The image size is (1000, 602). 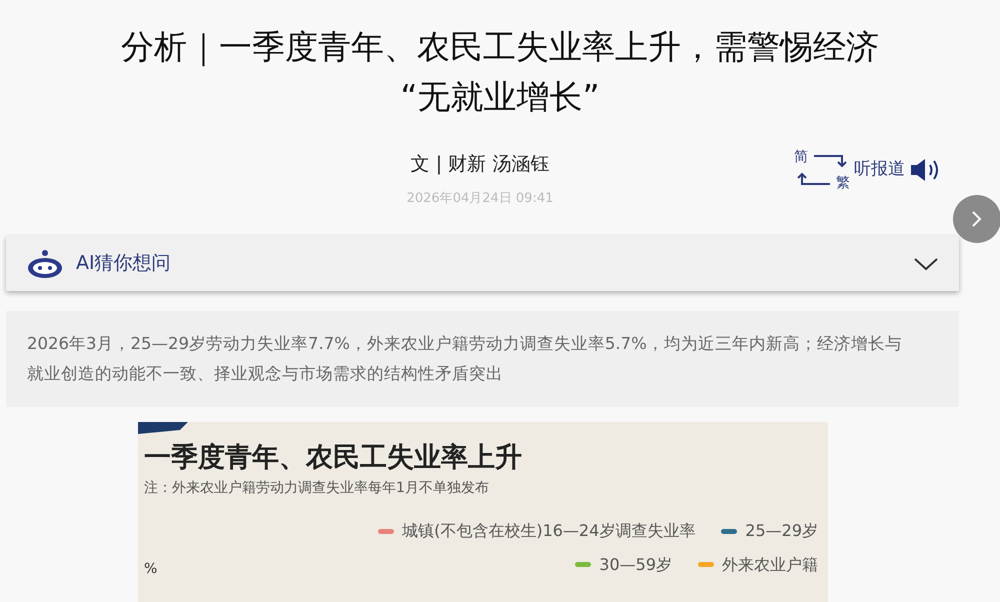 What do you see at coordinates (123, 263) in the screenshot?
I see `ai-panel-label: AI猜你想问` at bounding box center [123, 263].